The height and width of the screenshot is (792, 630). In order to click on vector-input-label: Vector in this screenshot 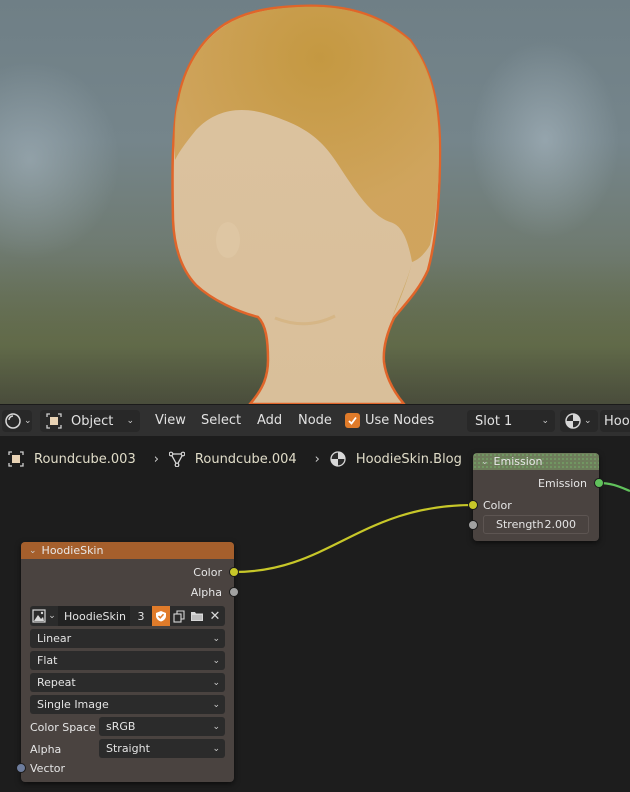, I will do `click(48, 768)`.